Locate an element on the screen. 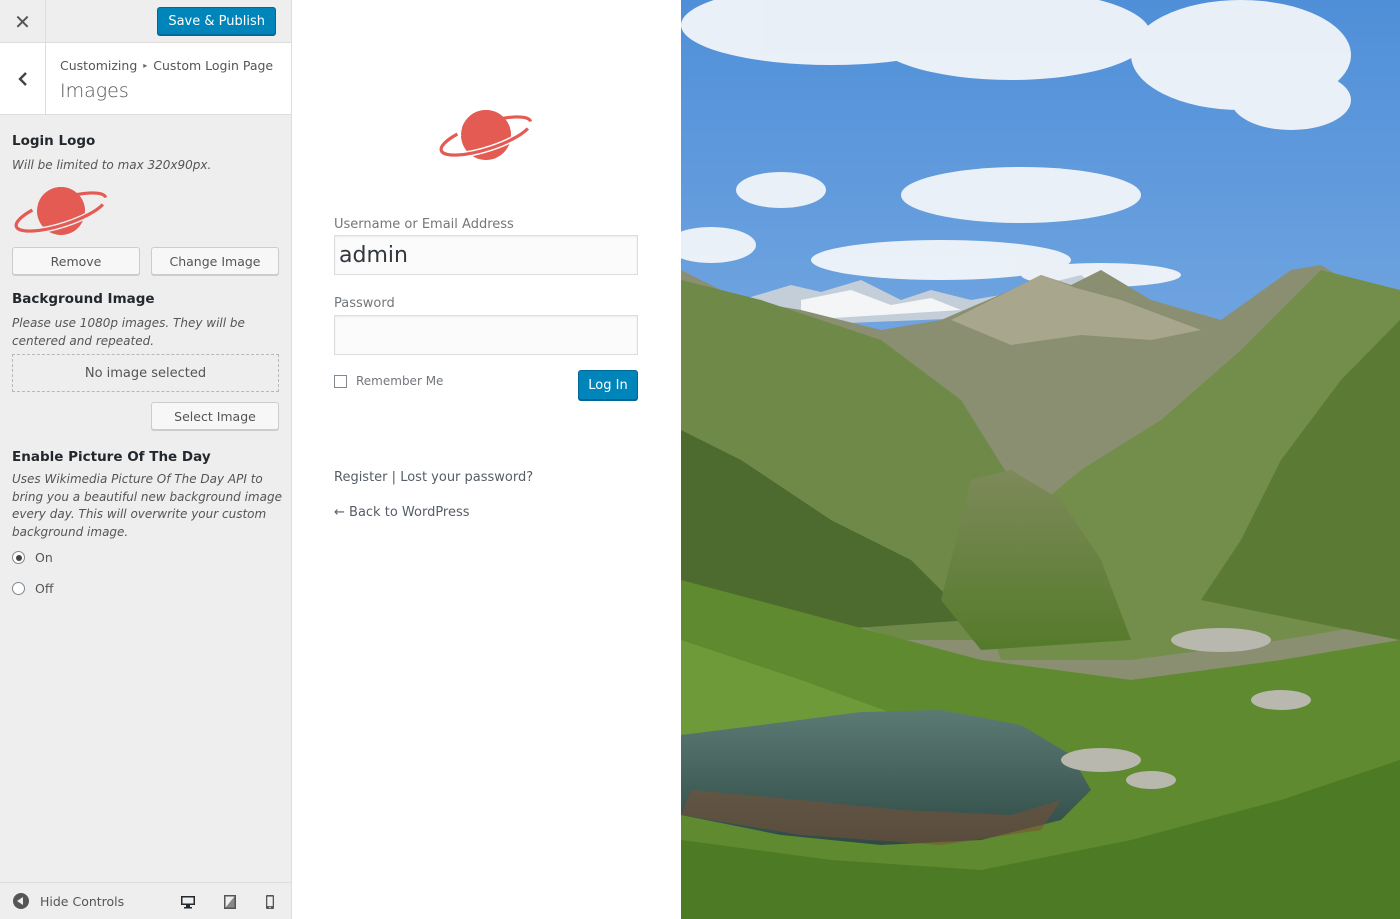  breadcrumb-current: Custom Login Page is located at coordinates (213, 65).